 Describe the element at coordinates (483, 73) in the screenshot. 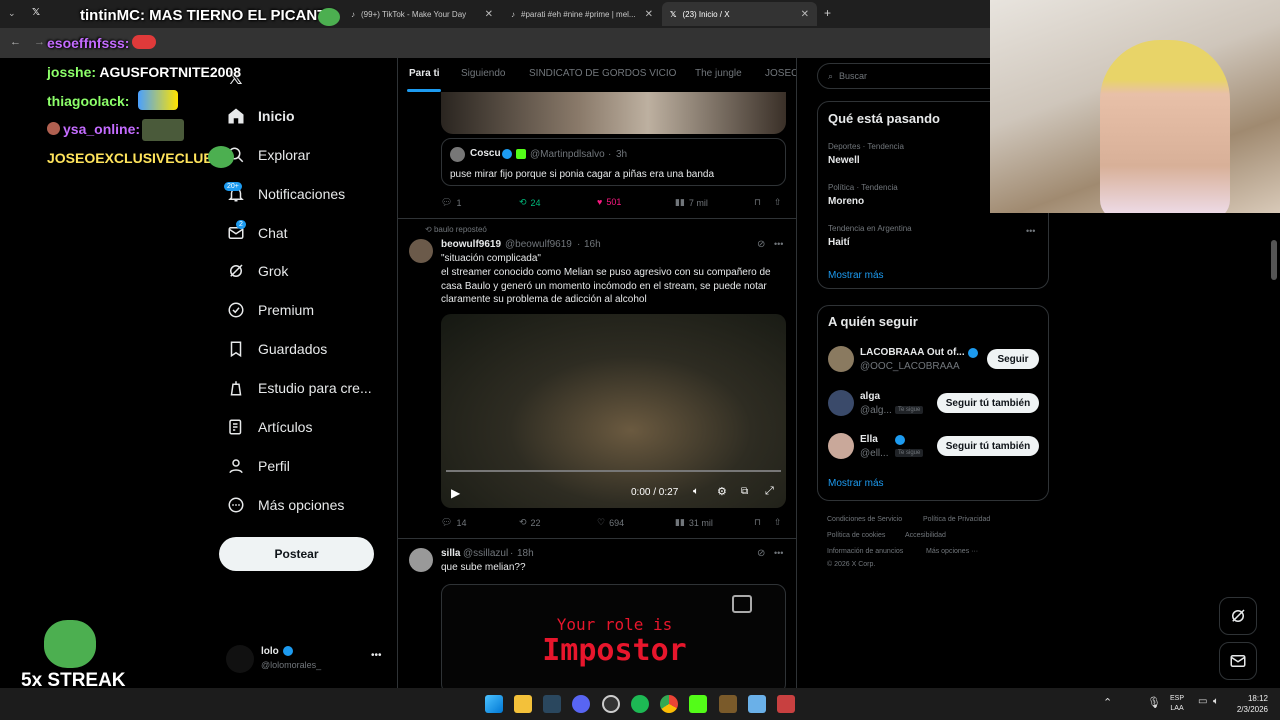

I see `tab-siguiendo: Siguiendo` at that location.